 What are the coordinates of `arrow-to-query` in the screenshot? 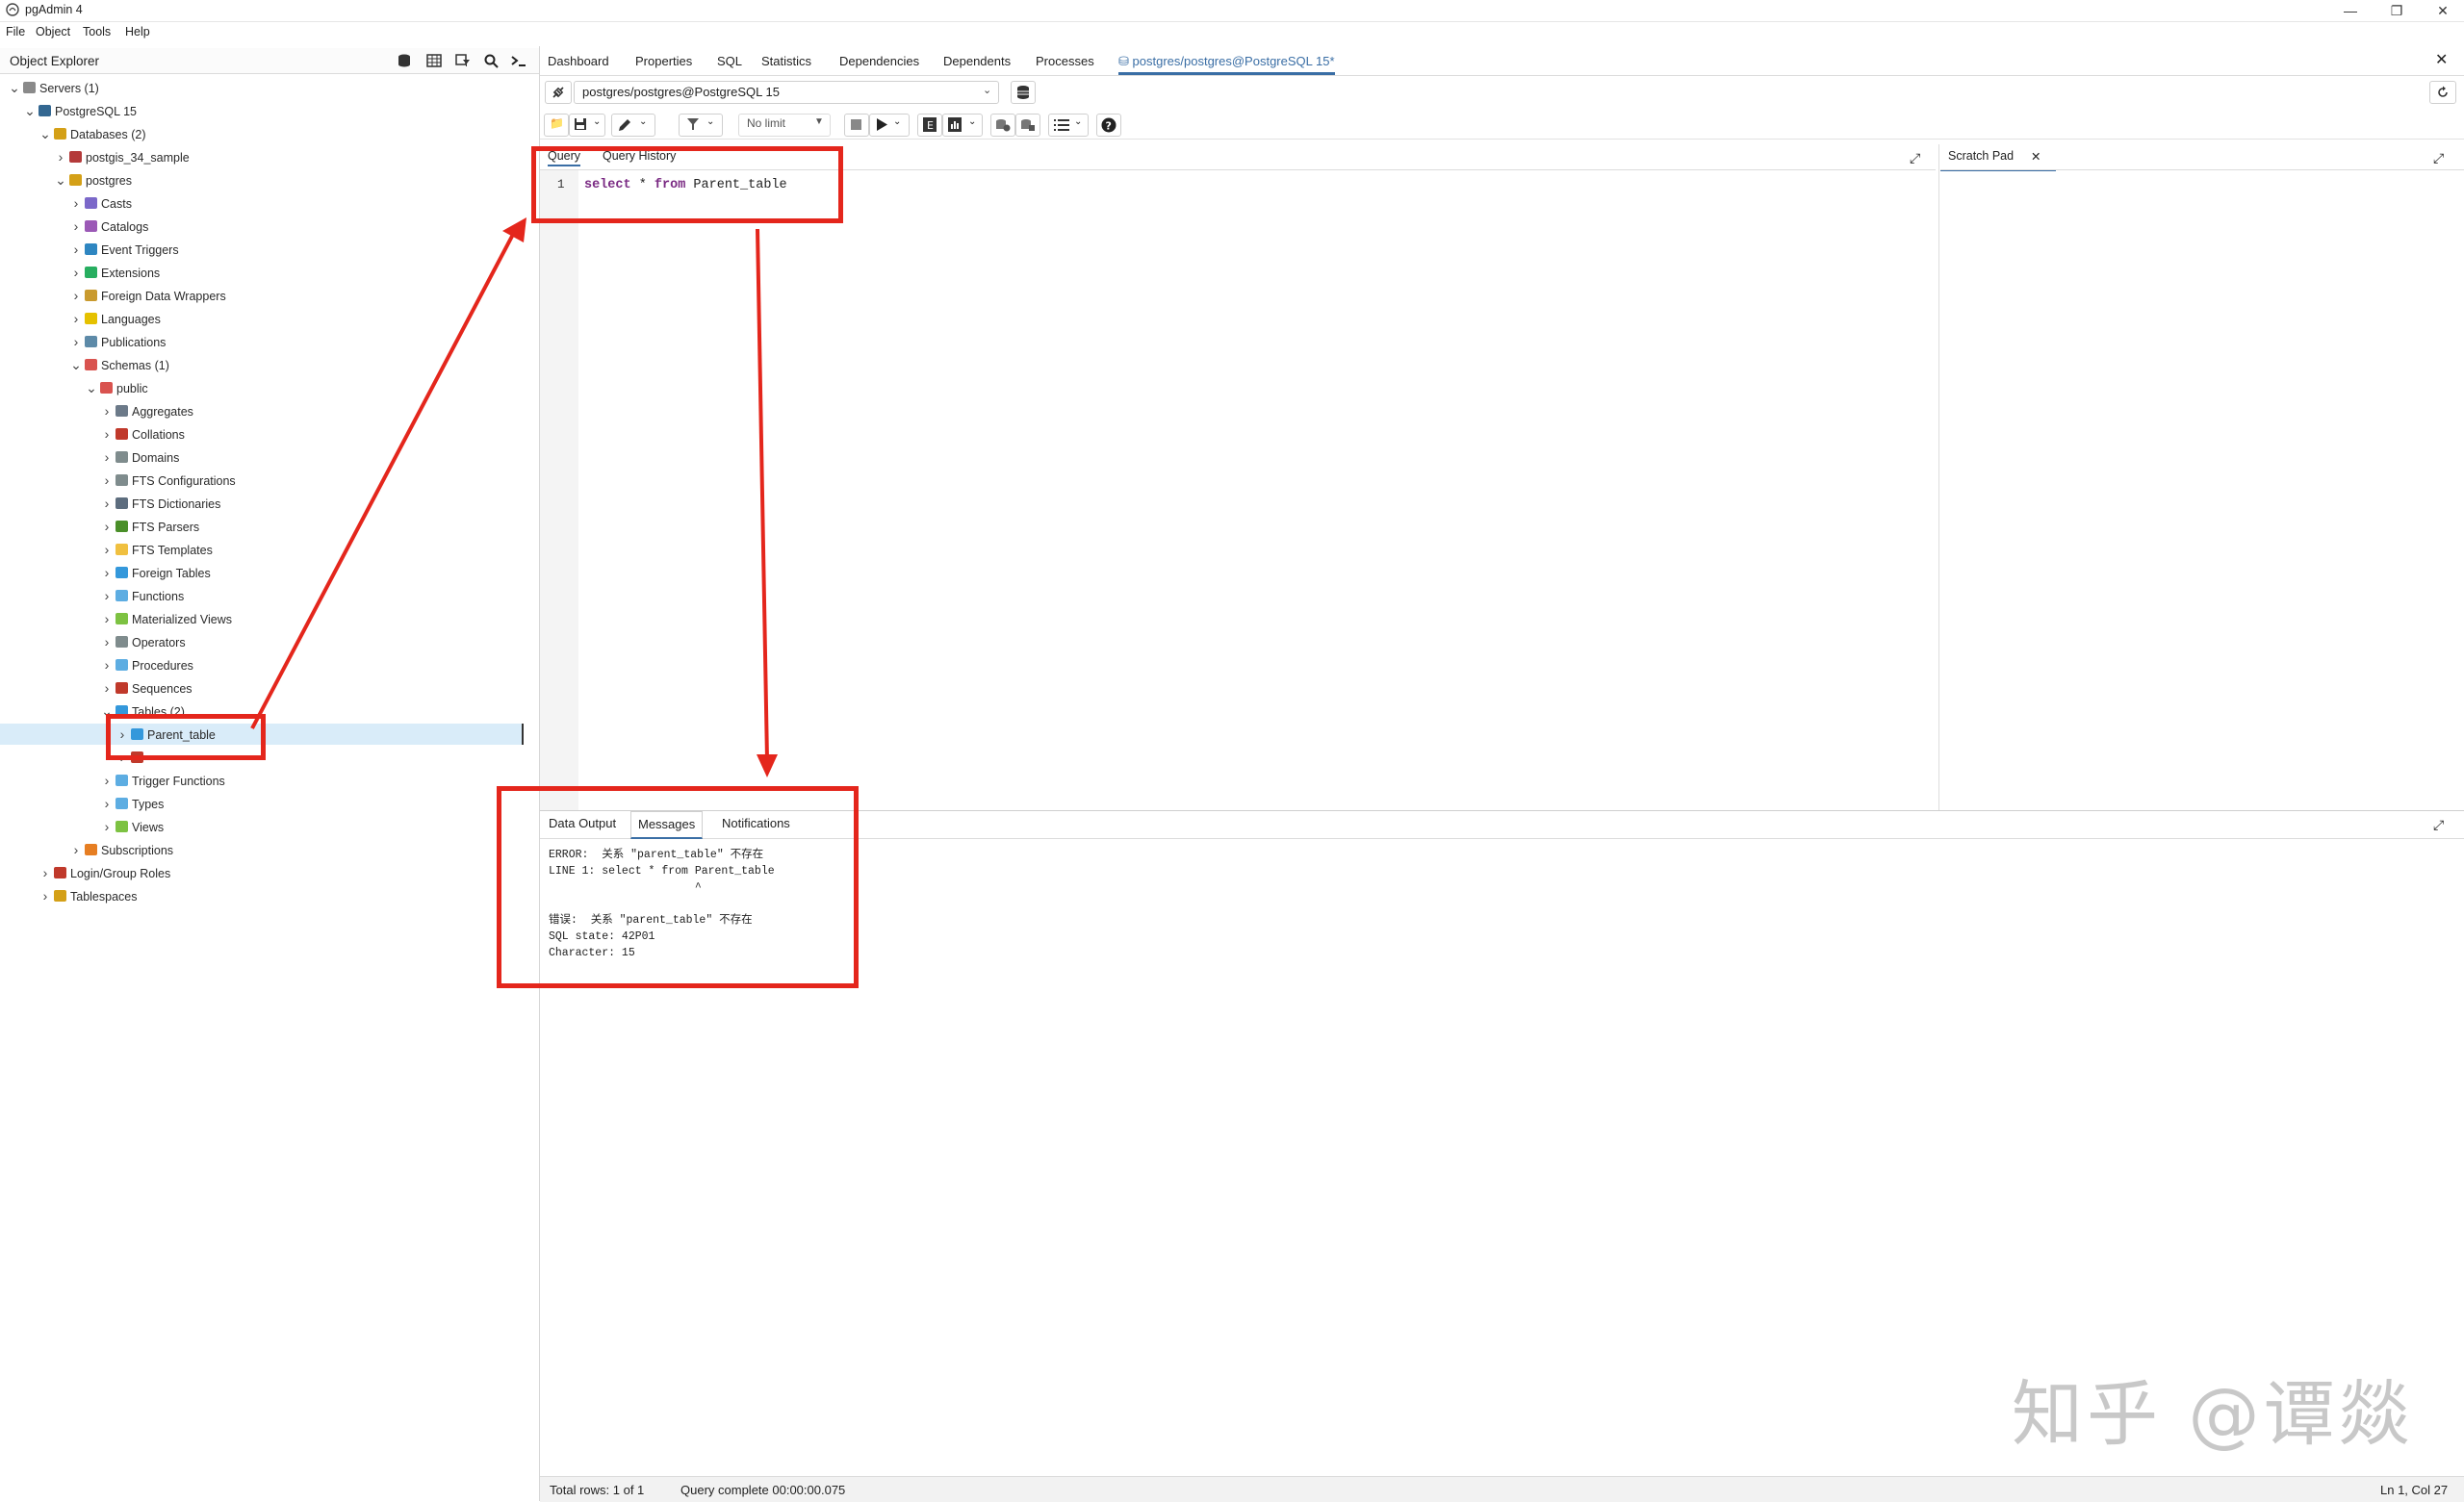 It's located at (384, 478).